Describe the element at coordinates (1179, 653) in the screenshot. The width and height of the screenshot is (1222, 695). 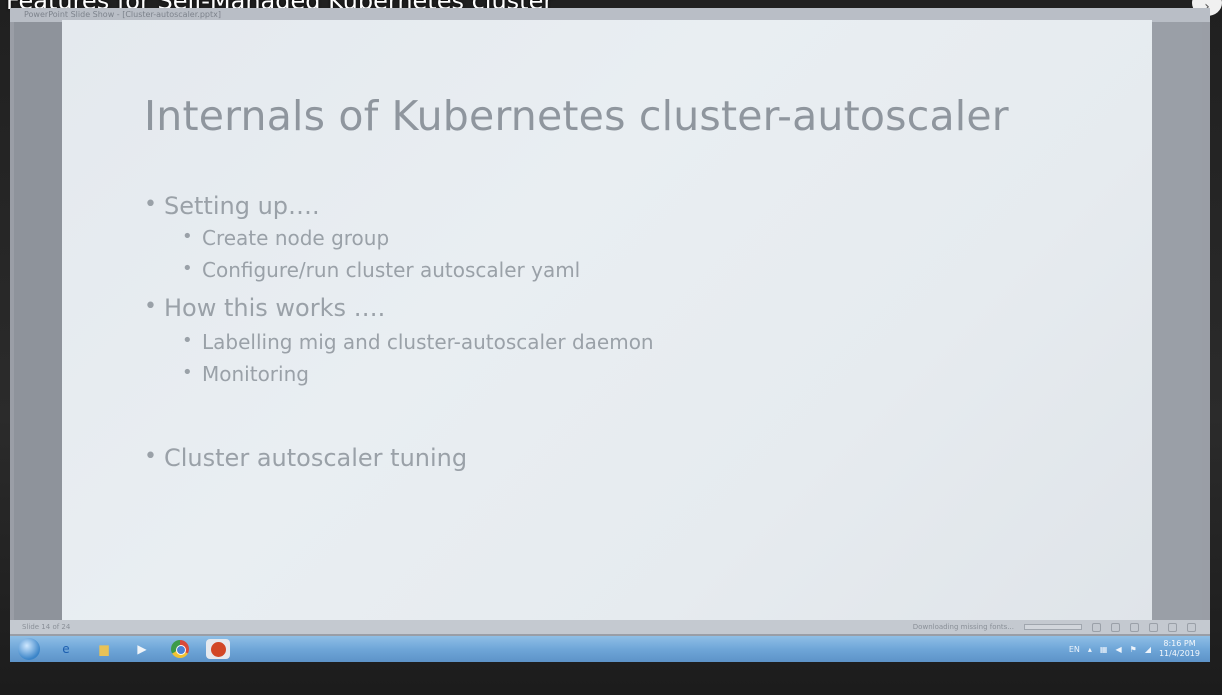
I see `clock-date: 11/4/2019` at that location.